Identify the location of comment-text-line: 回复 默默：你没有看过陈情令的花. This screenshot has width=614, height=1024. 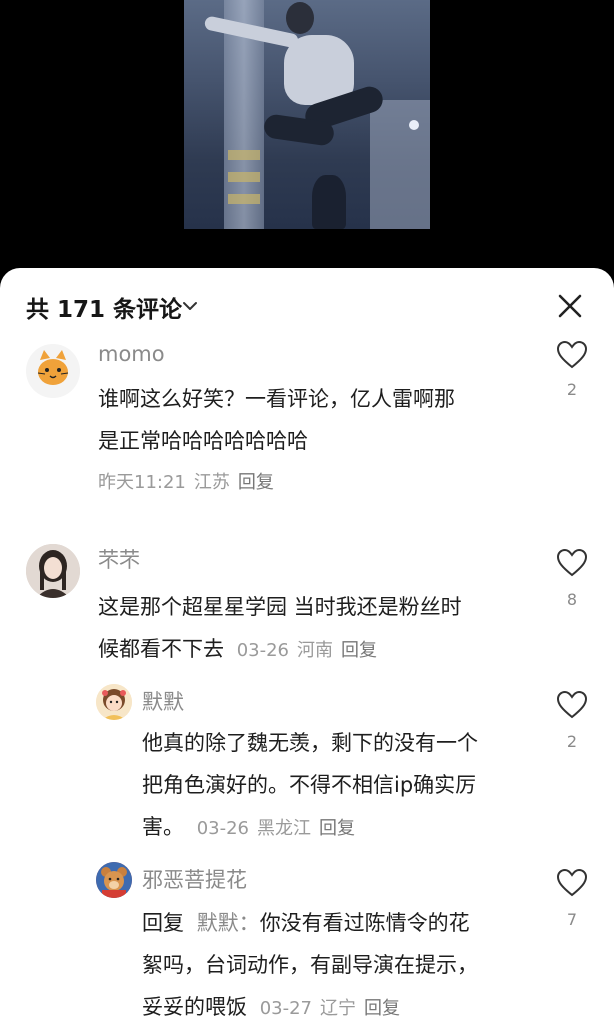
(342, 923).